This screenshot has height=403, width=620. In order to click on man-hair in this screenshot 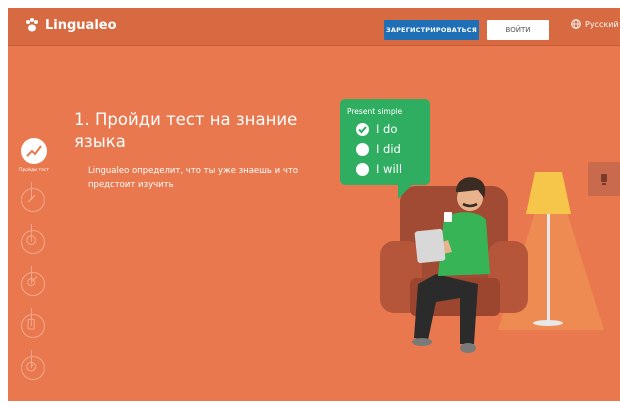, I will do `click(471, 187)`.